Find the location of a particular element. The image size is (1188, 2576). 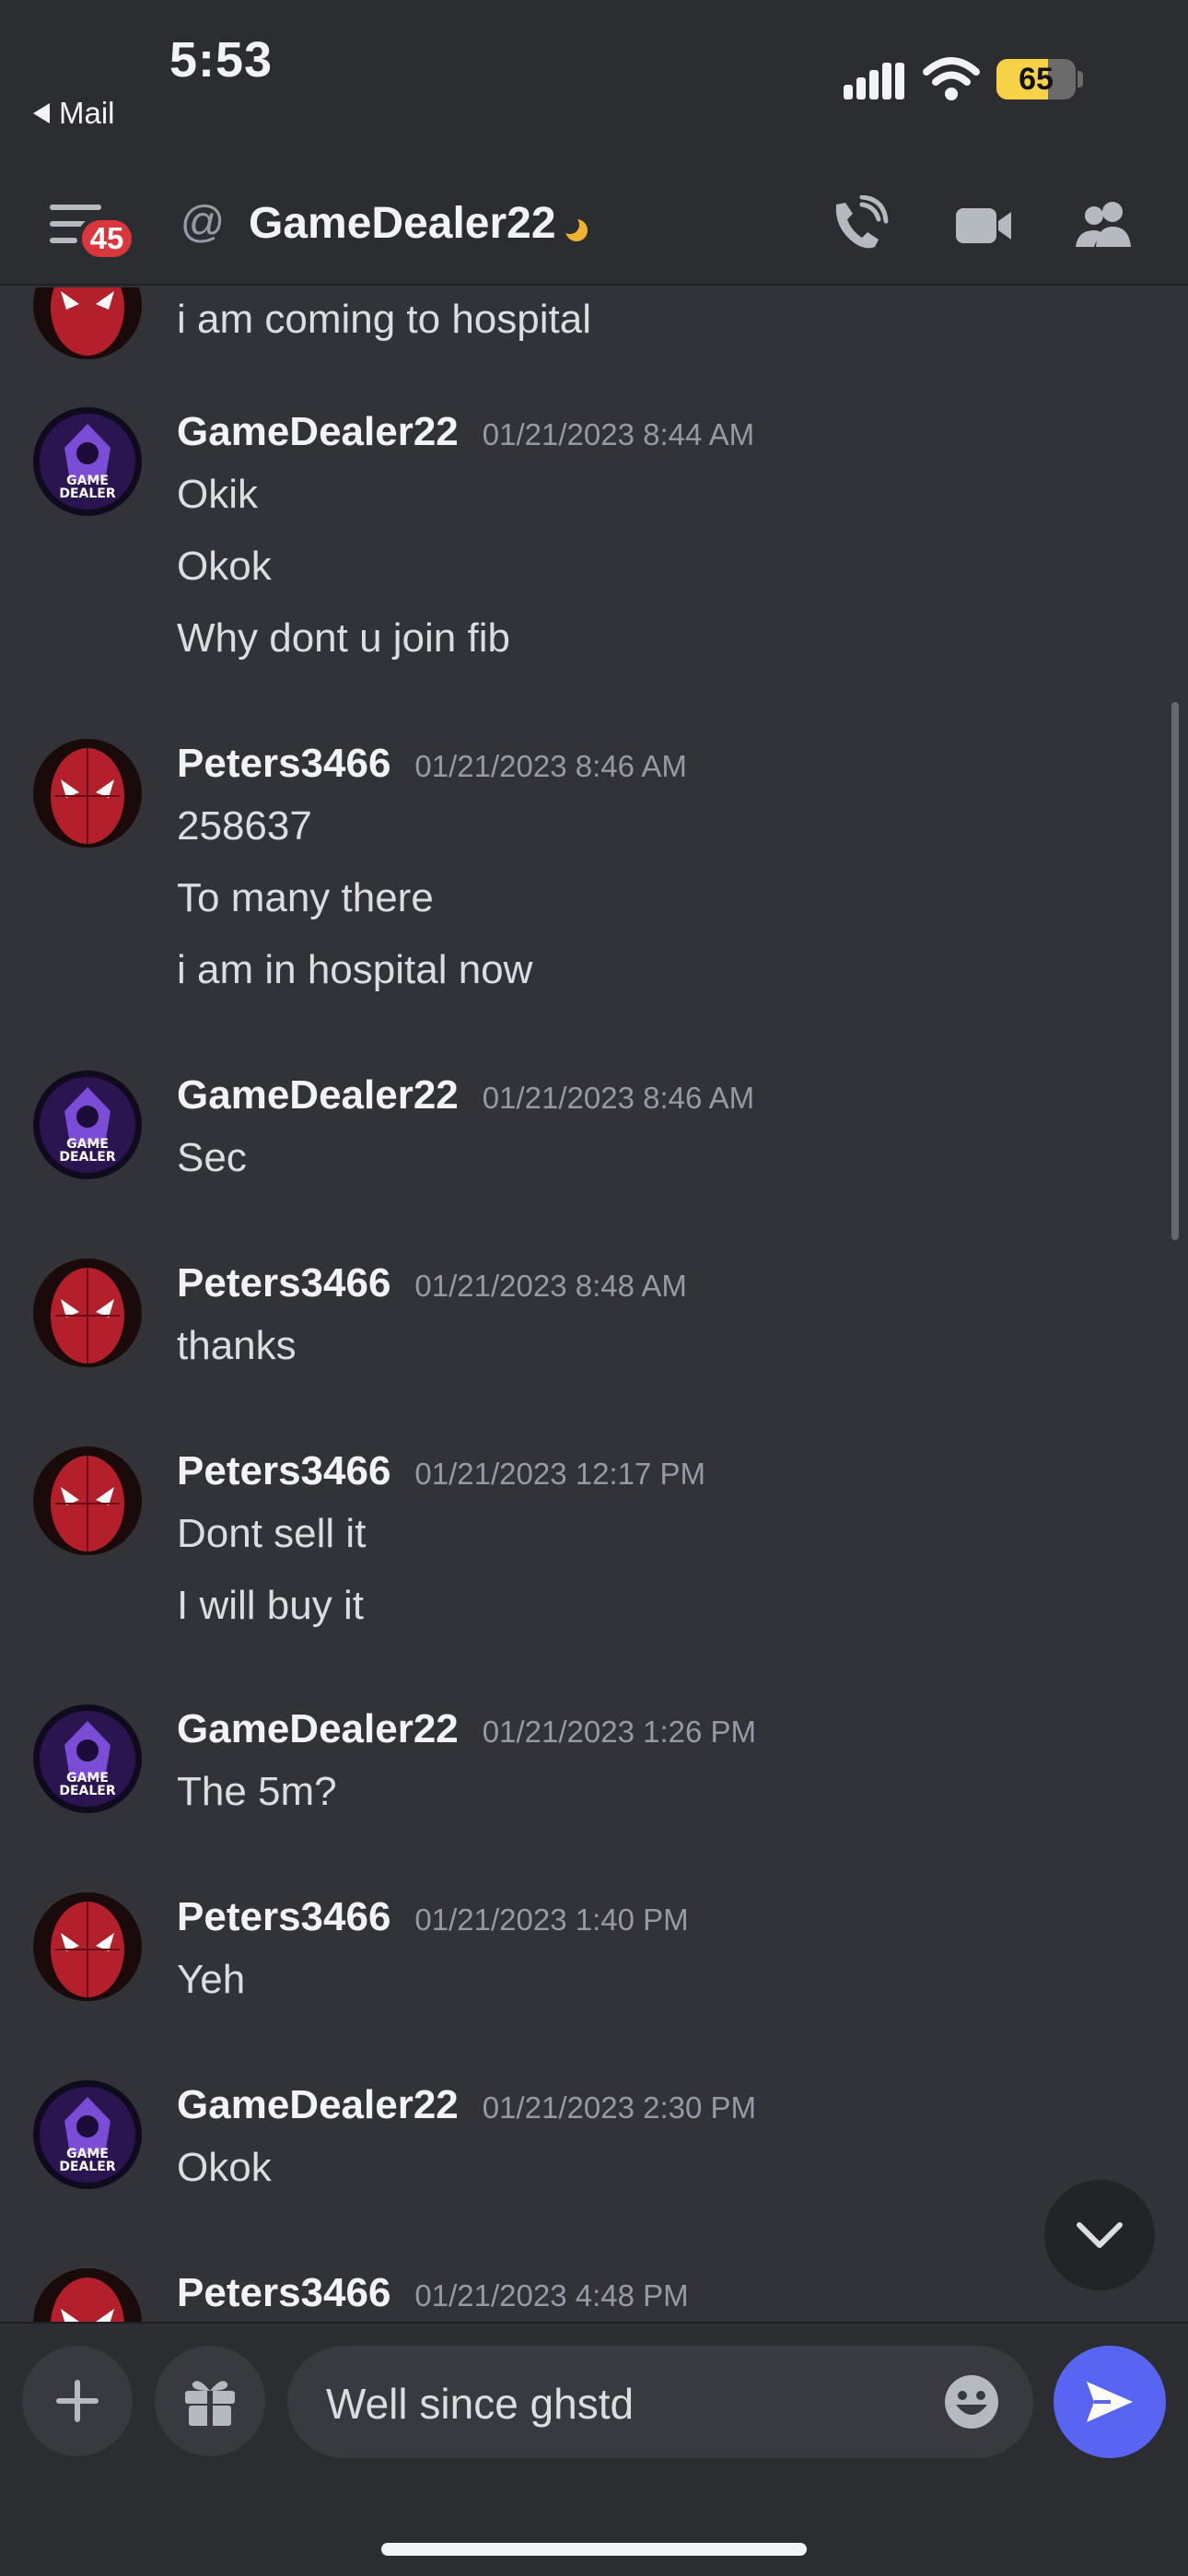

message-header: Peters3466 01/21/2023 4:48 PM is located at coordinates (433, 2293).